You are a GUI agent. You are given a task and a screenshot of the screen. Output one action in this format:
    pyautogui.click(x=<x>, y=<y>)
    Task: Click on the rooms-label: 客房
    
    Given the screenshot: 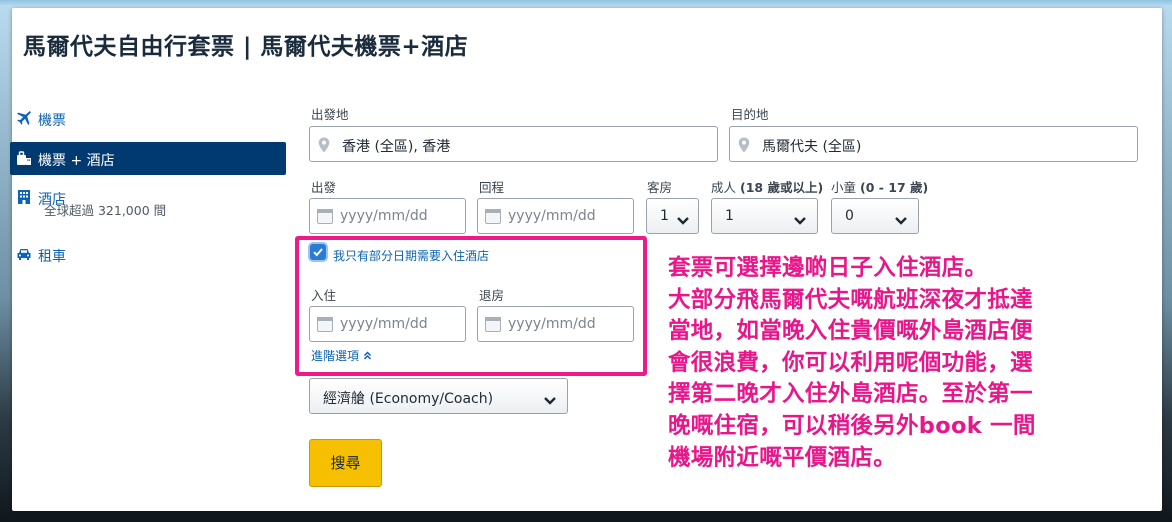 What is the action you would take?
    pyautogui.click(x=660, y=187)
    